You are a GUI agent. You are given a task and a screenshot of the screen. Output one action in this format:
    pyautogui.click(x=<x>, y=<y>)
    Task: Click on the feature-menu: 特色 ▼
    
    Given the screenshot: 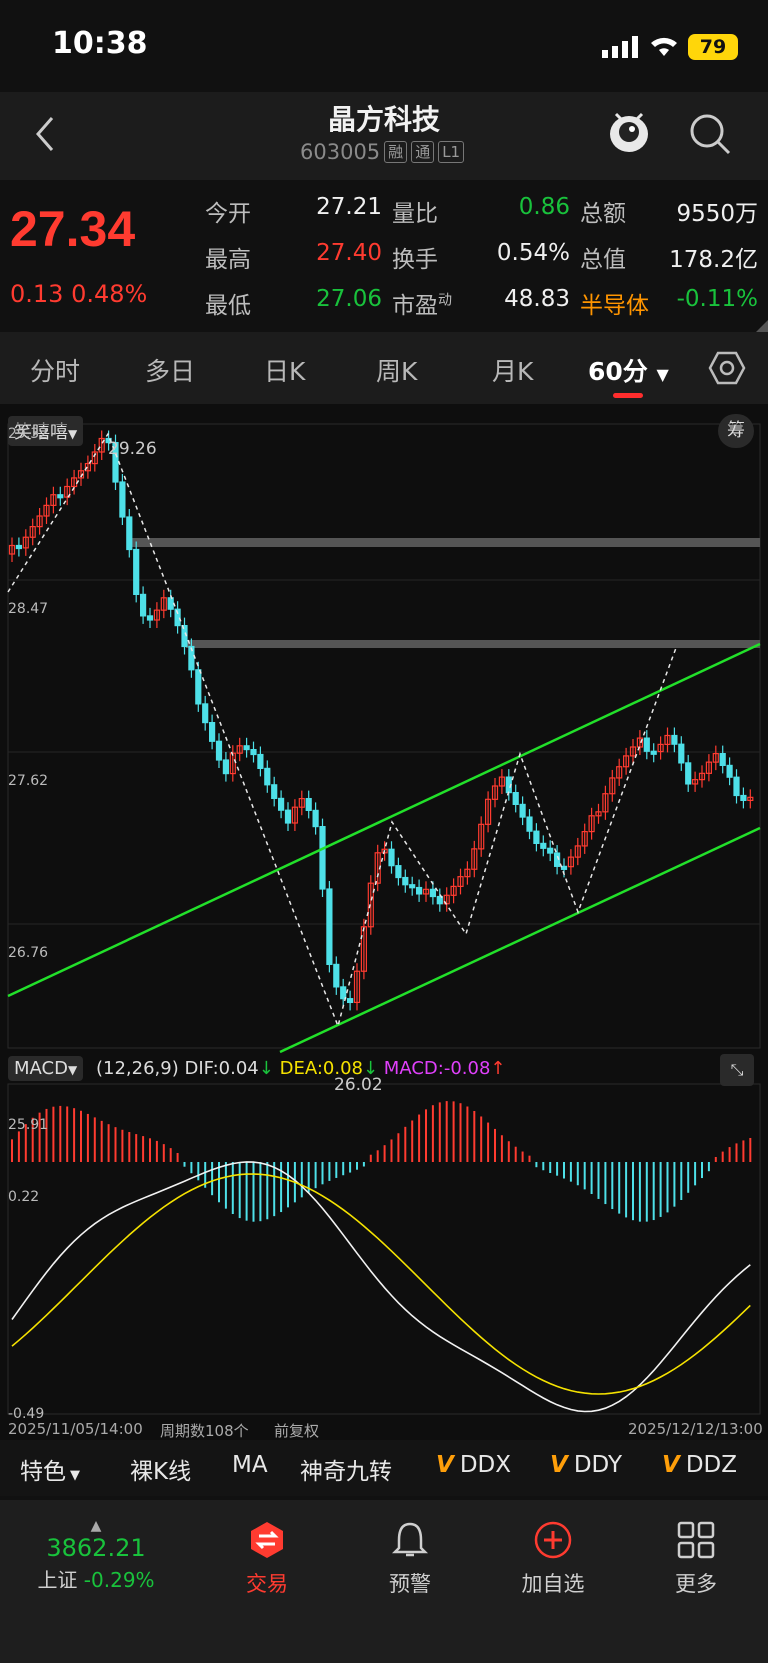 What is the action you would take?
    pyautogui.click(x=50, y=1469)
    